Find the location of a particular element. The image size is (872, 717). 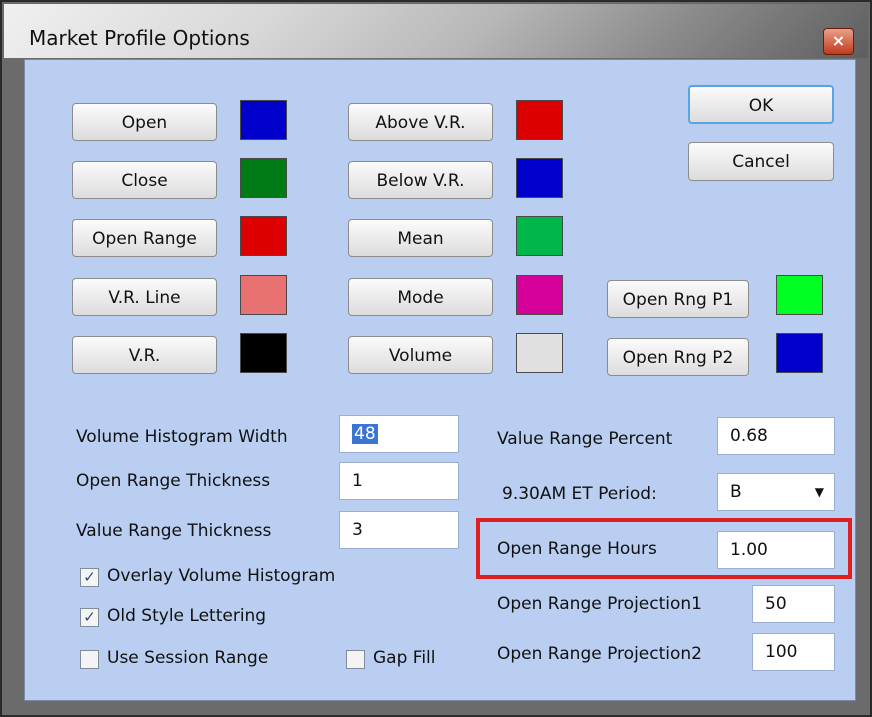

above-vr-color-swatch is located at coordinates (539, 120).